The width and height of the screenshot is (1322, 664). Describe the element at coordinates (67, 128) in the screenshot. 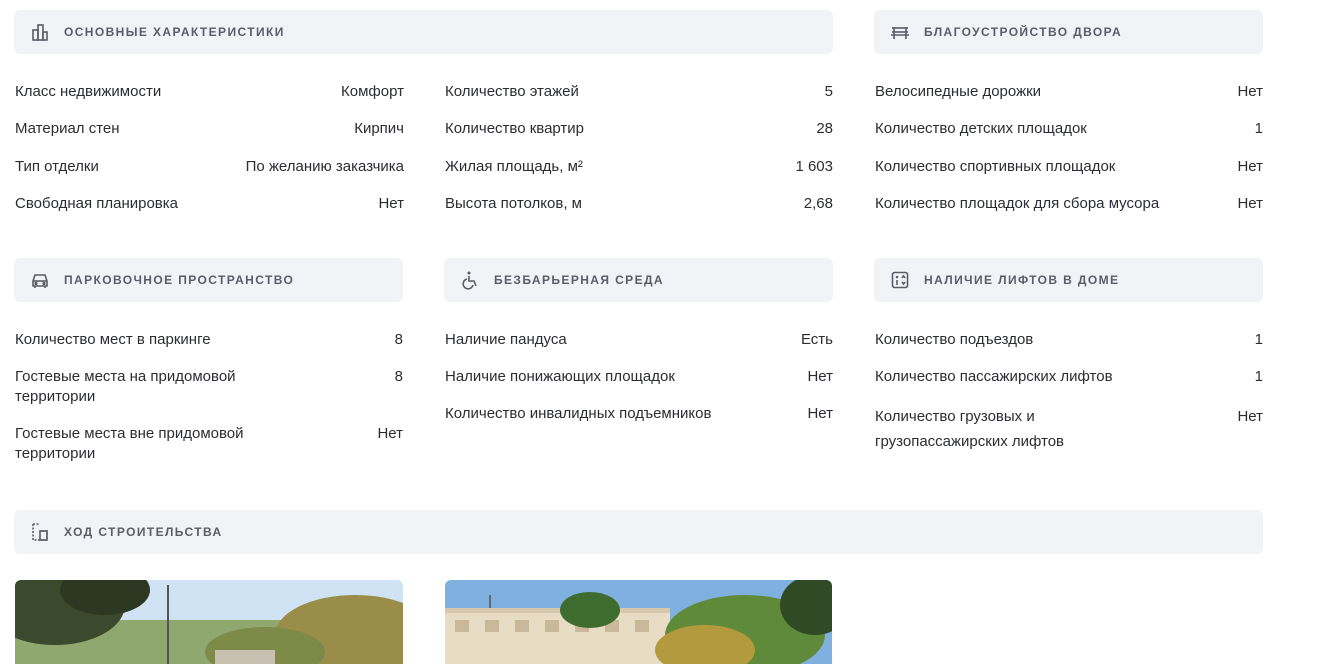

I see `spec-label: Материал стен` at that location.